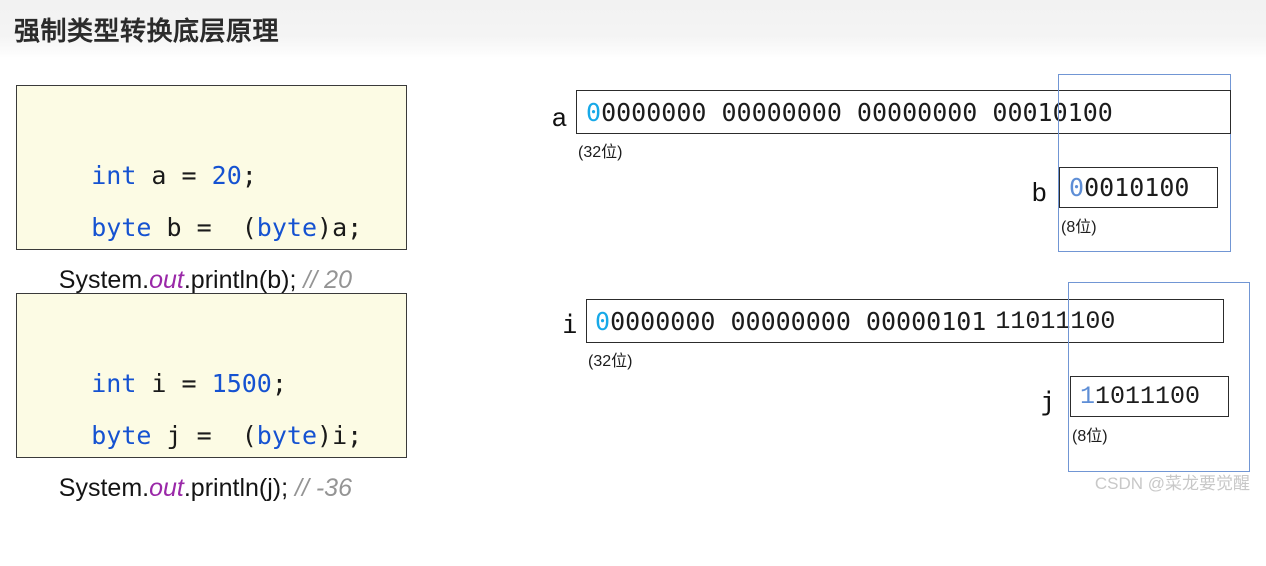 This screenshot has height=566, width=1266. What do you see at coordinates (1090, 436) in the screenshot?
I see `bit-width-note-j: (8位)` at bounding box center [1090, 436].